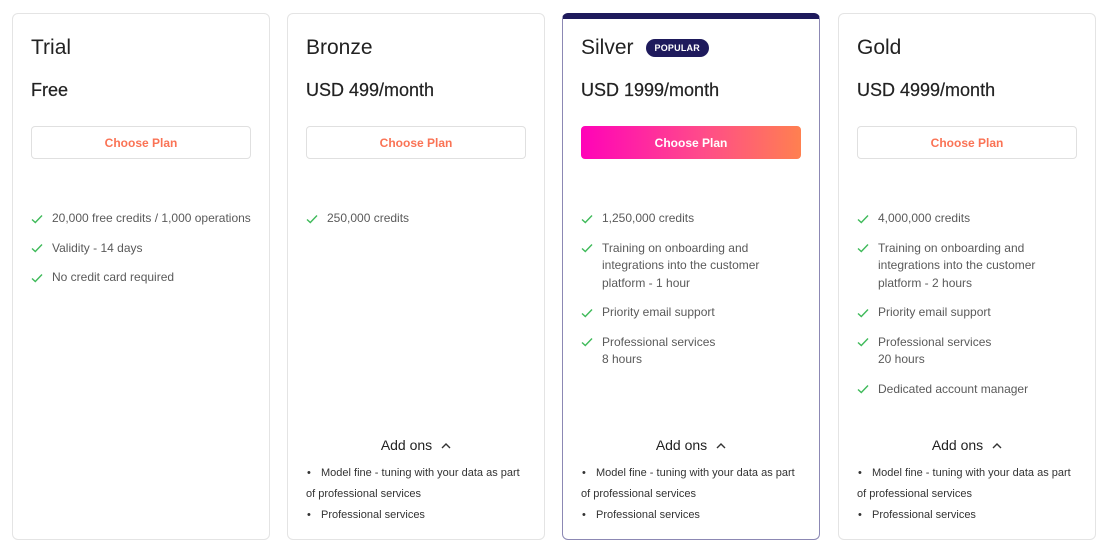 Image resolution: width=1108 pixels, height=548 pixels. What do you see at coordinates (691, 351) in the screenshot?
I see `feature-item: Professional services 8 hours` at bounding box center [691, 351].